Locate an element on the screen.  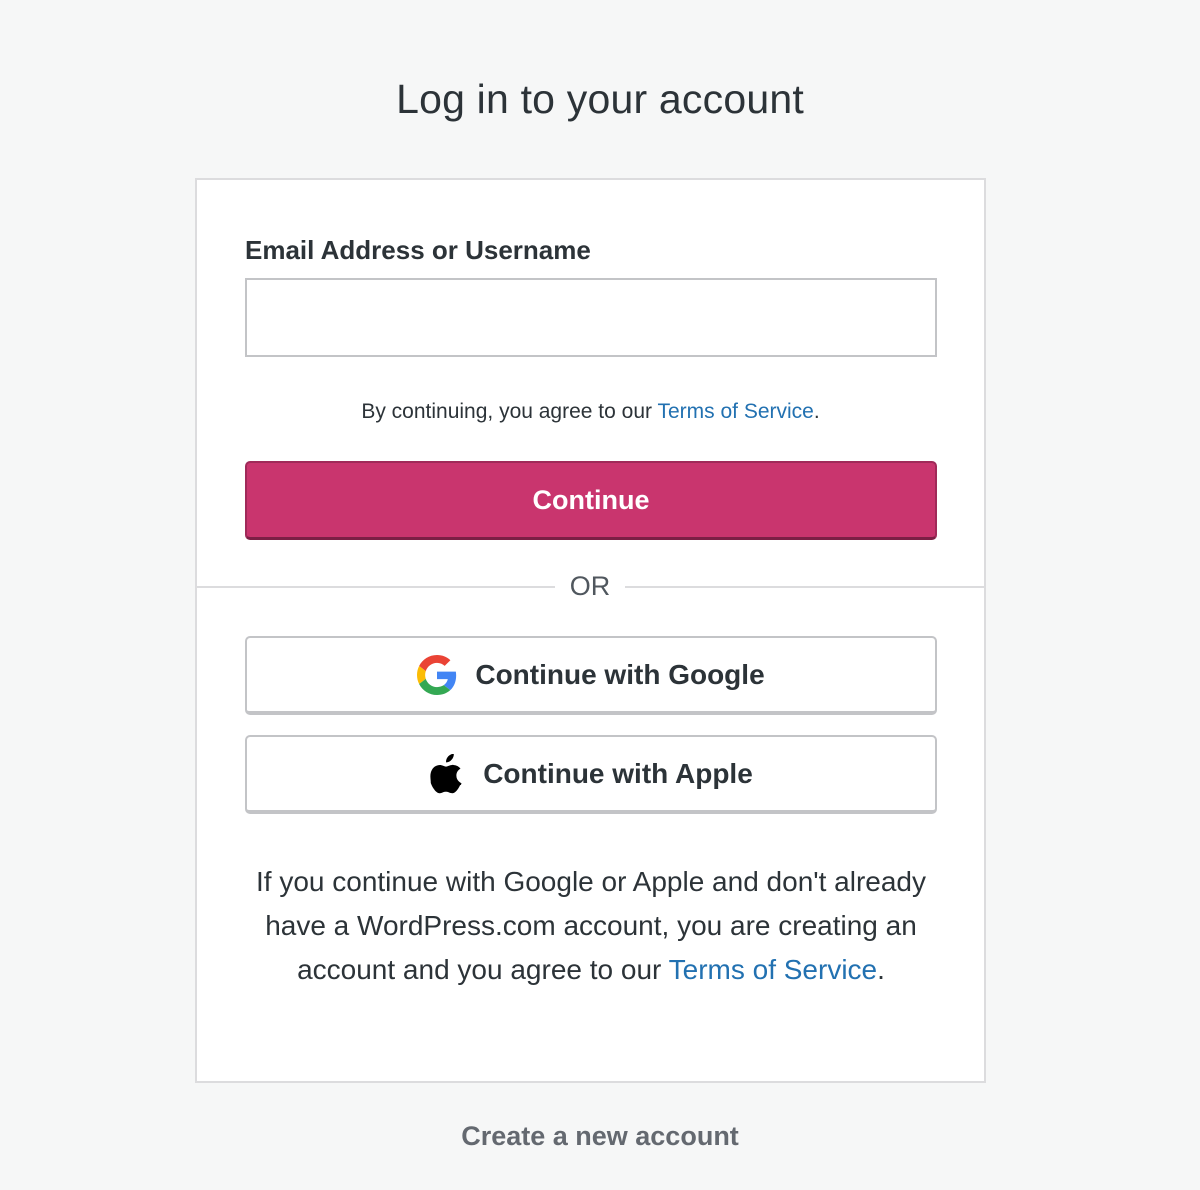
apple-button-label: Continue with Apple is located at coordinates (618, 773).